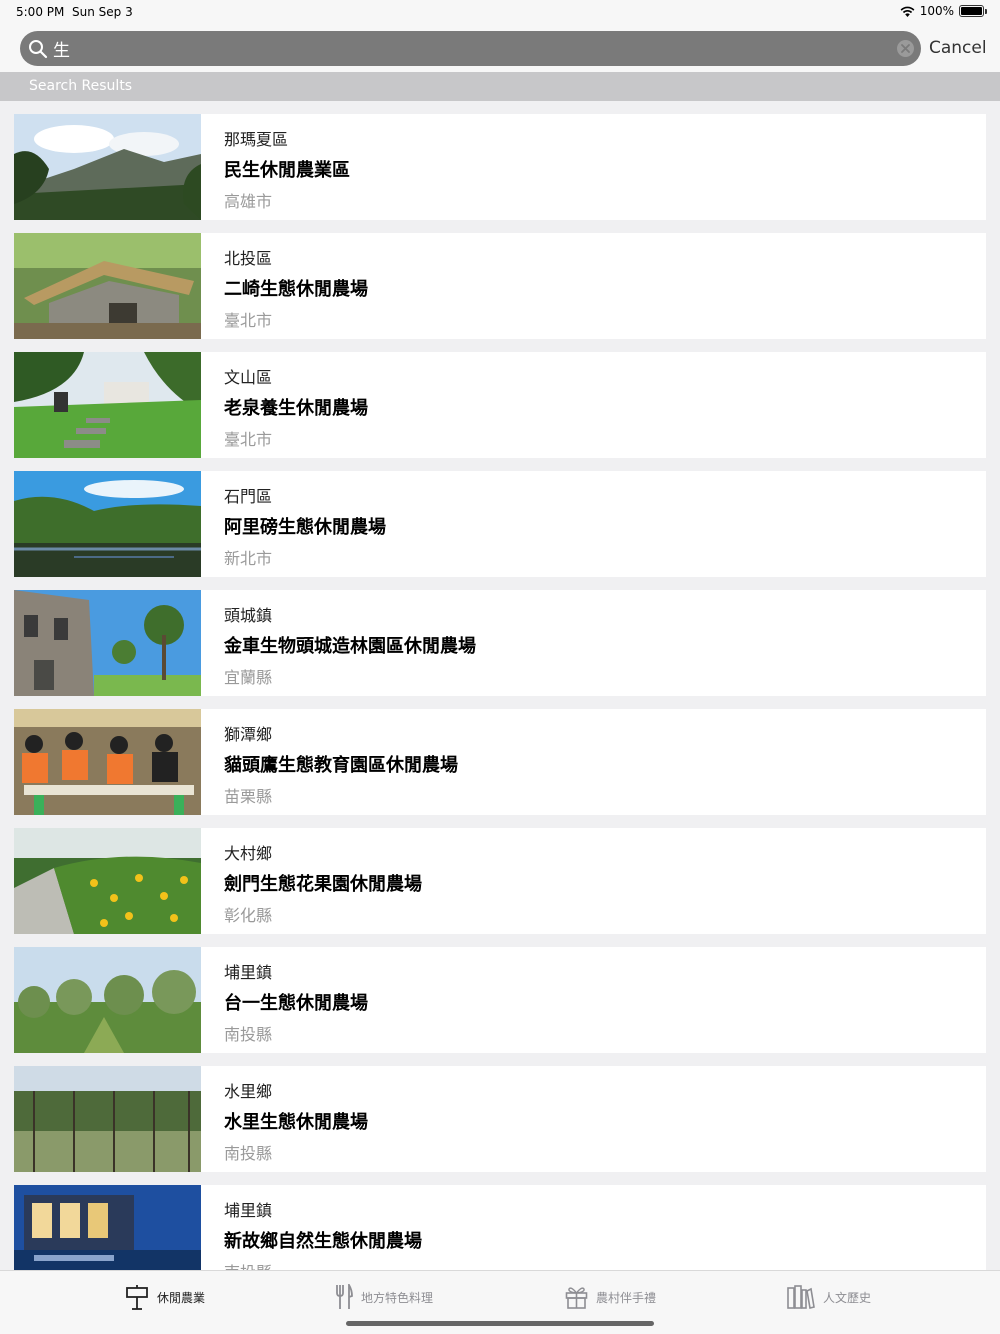  I want to click on row-district: 大村鄉, so click(248, 853).